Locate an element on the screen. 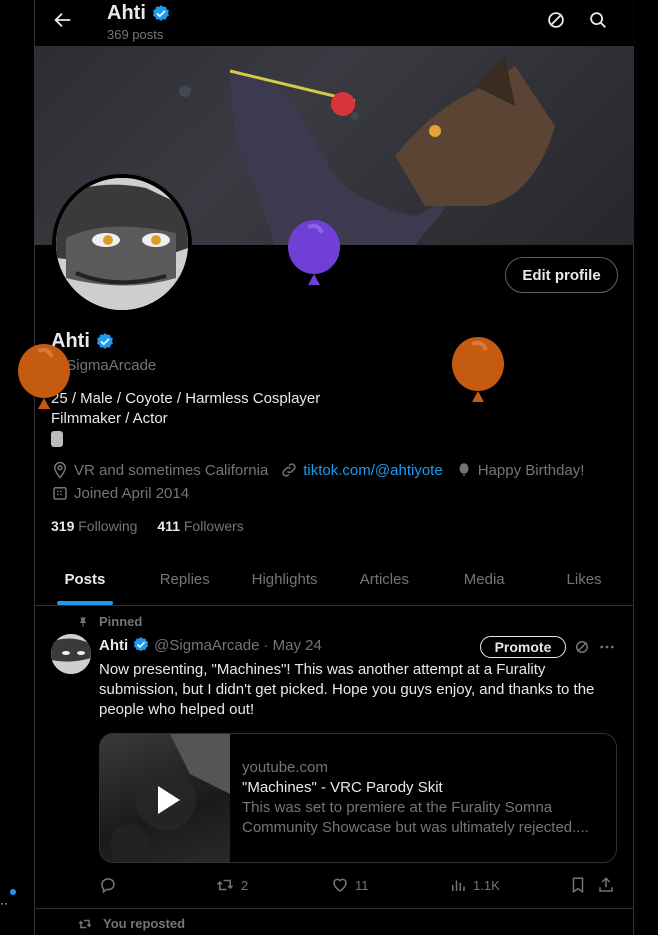  following-label: Following is located at coordinates (108, 526).